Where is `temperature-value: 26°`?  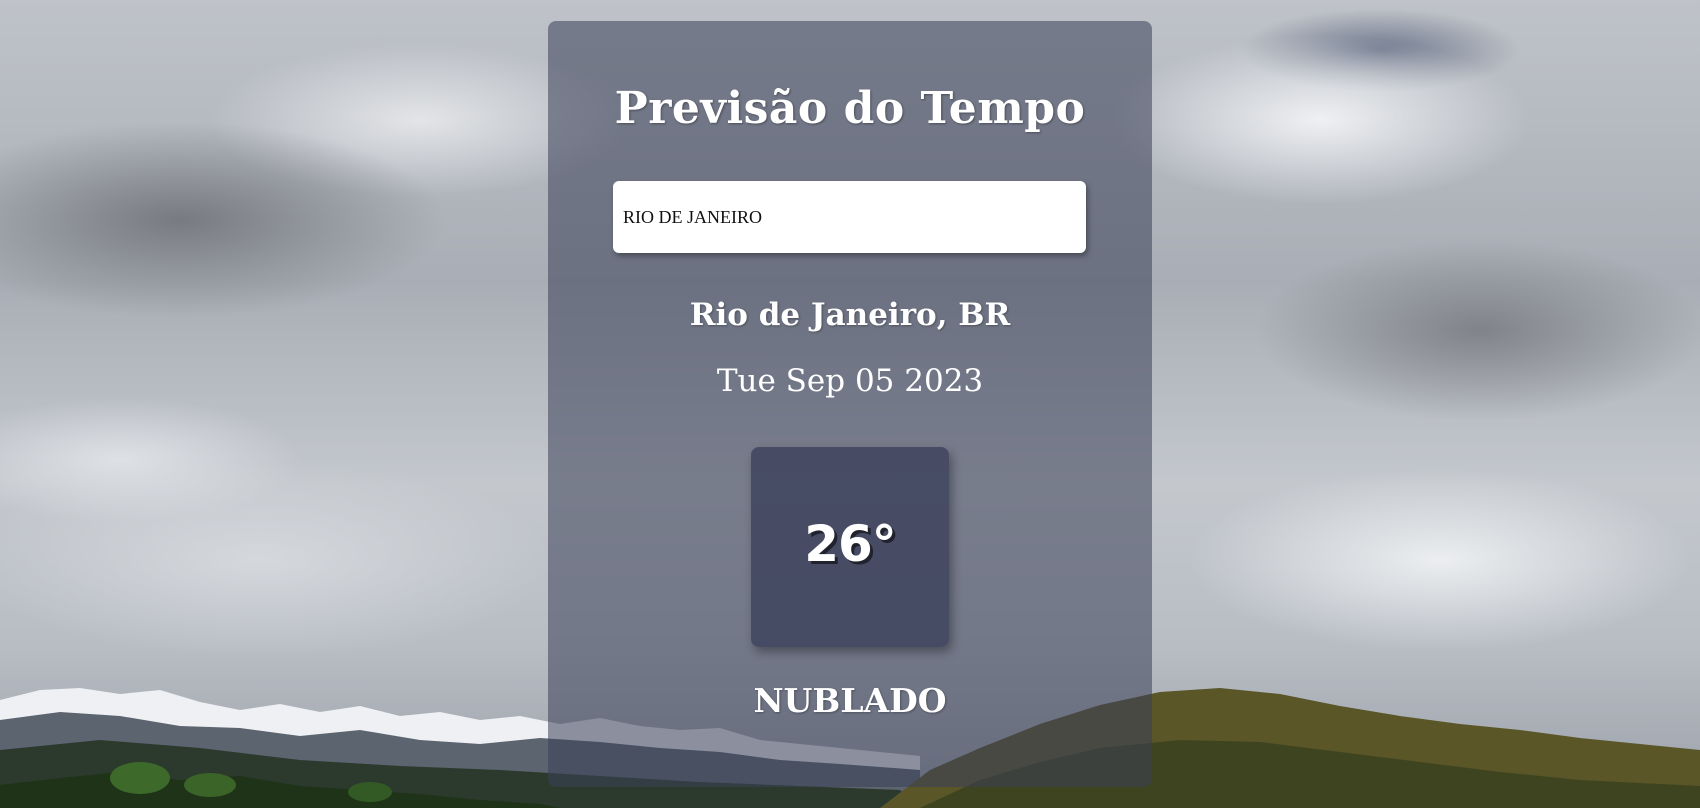
temperature-value: 26° is located at coordinates (850, 544).